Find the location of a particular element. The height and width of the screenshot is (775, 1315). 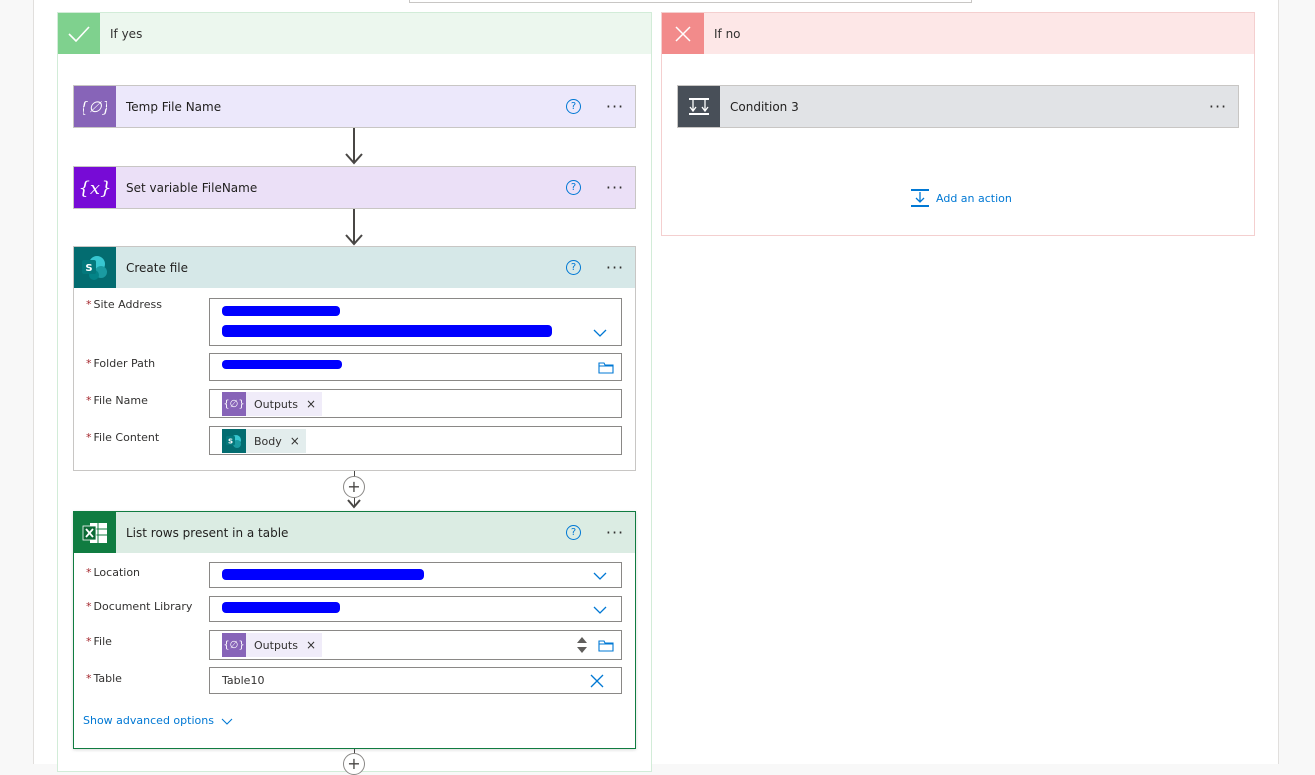

location-dropdown is located at coordinates (415, 575).